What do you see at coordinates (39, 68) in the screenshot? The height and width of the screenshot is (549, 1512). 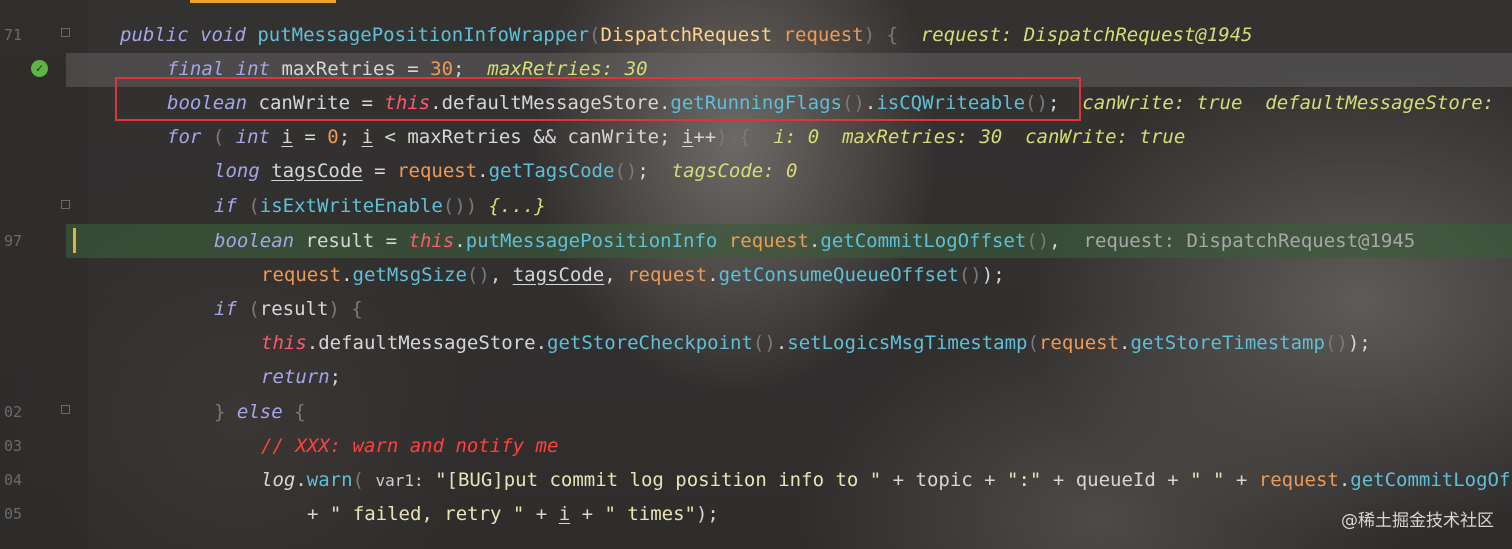 I see `breakpoint-check-icon: ✓` at bounding box center [39, 68].